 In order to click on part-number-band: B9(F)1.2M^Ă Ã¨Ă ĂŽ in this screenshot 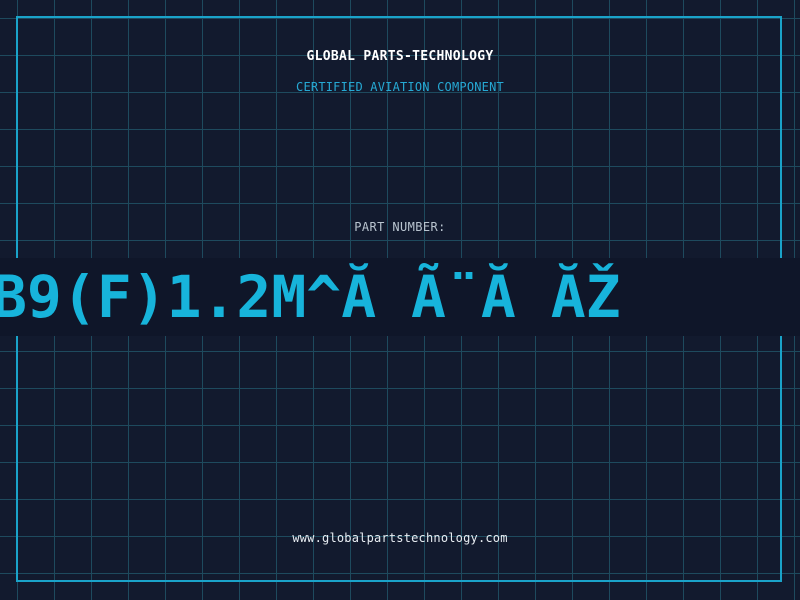, I will do `click(400, 297)`.